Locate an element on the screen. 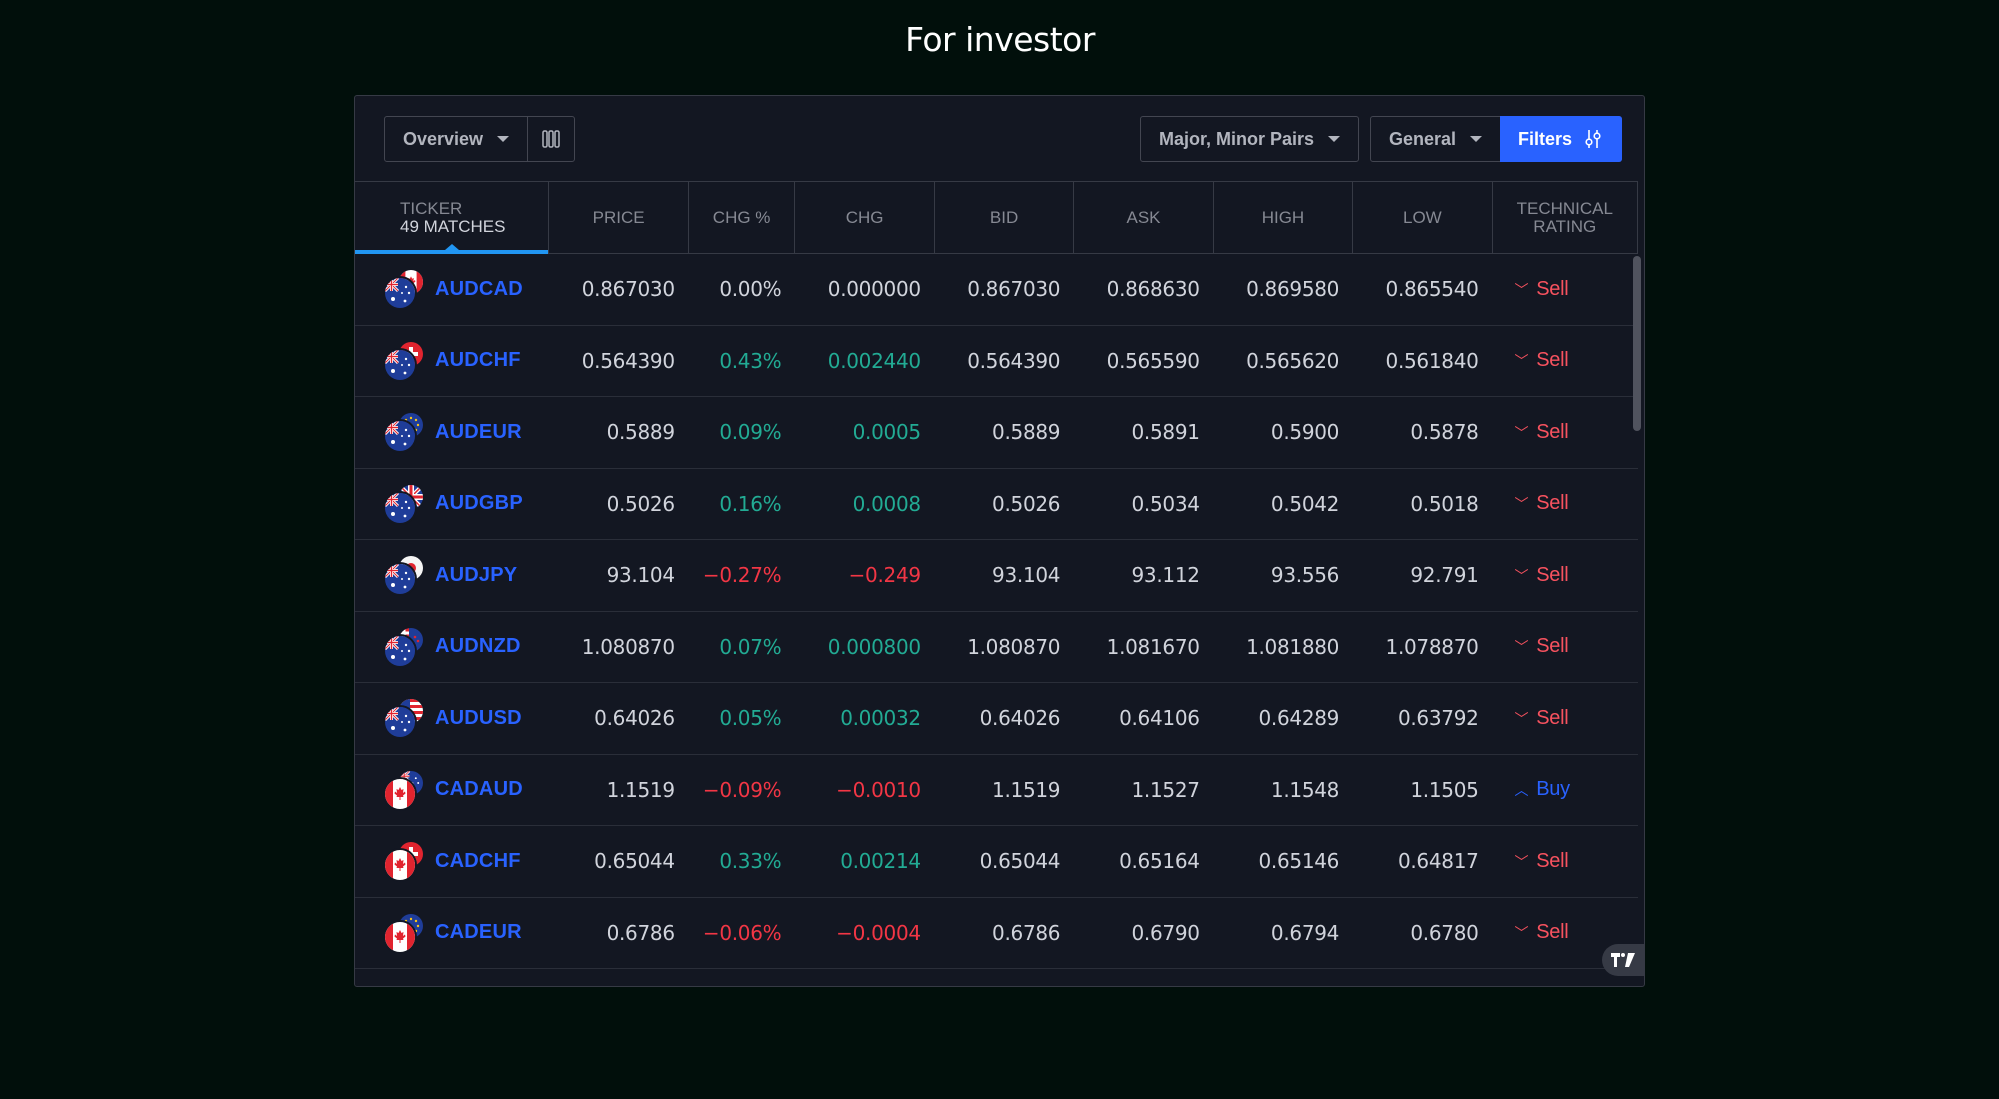  chevron-down-icon is located at coordinates (503, 139).